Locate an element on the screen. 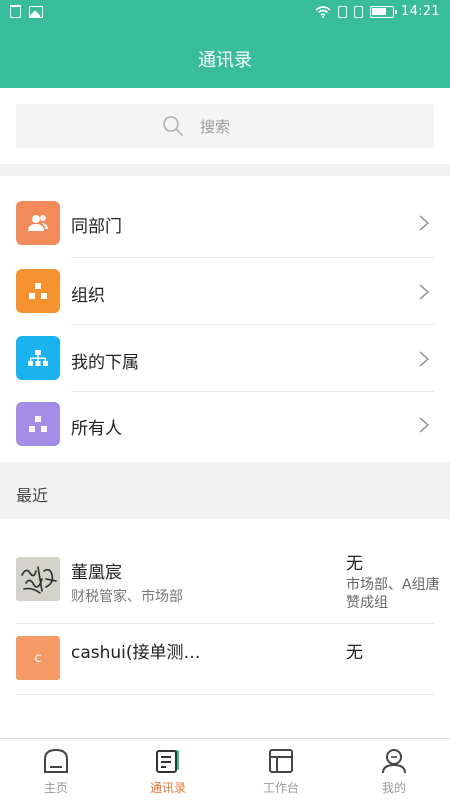 This screenshot has width=450, height=800. menu-item-my-subordinates: 我的下属 is located at coordinates (225, 358).